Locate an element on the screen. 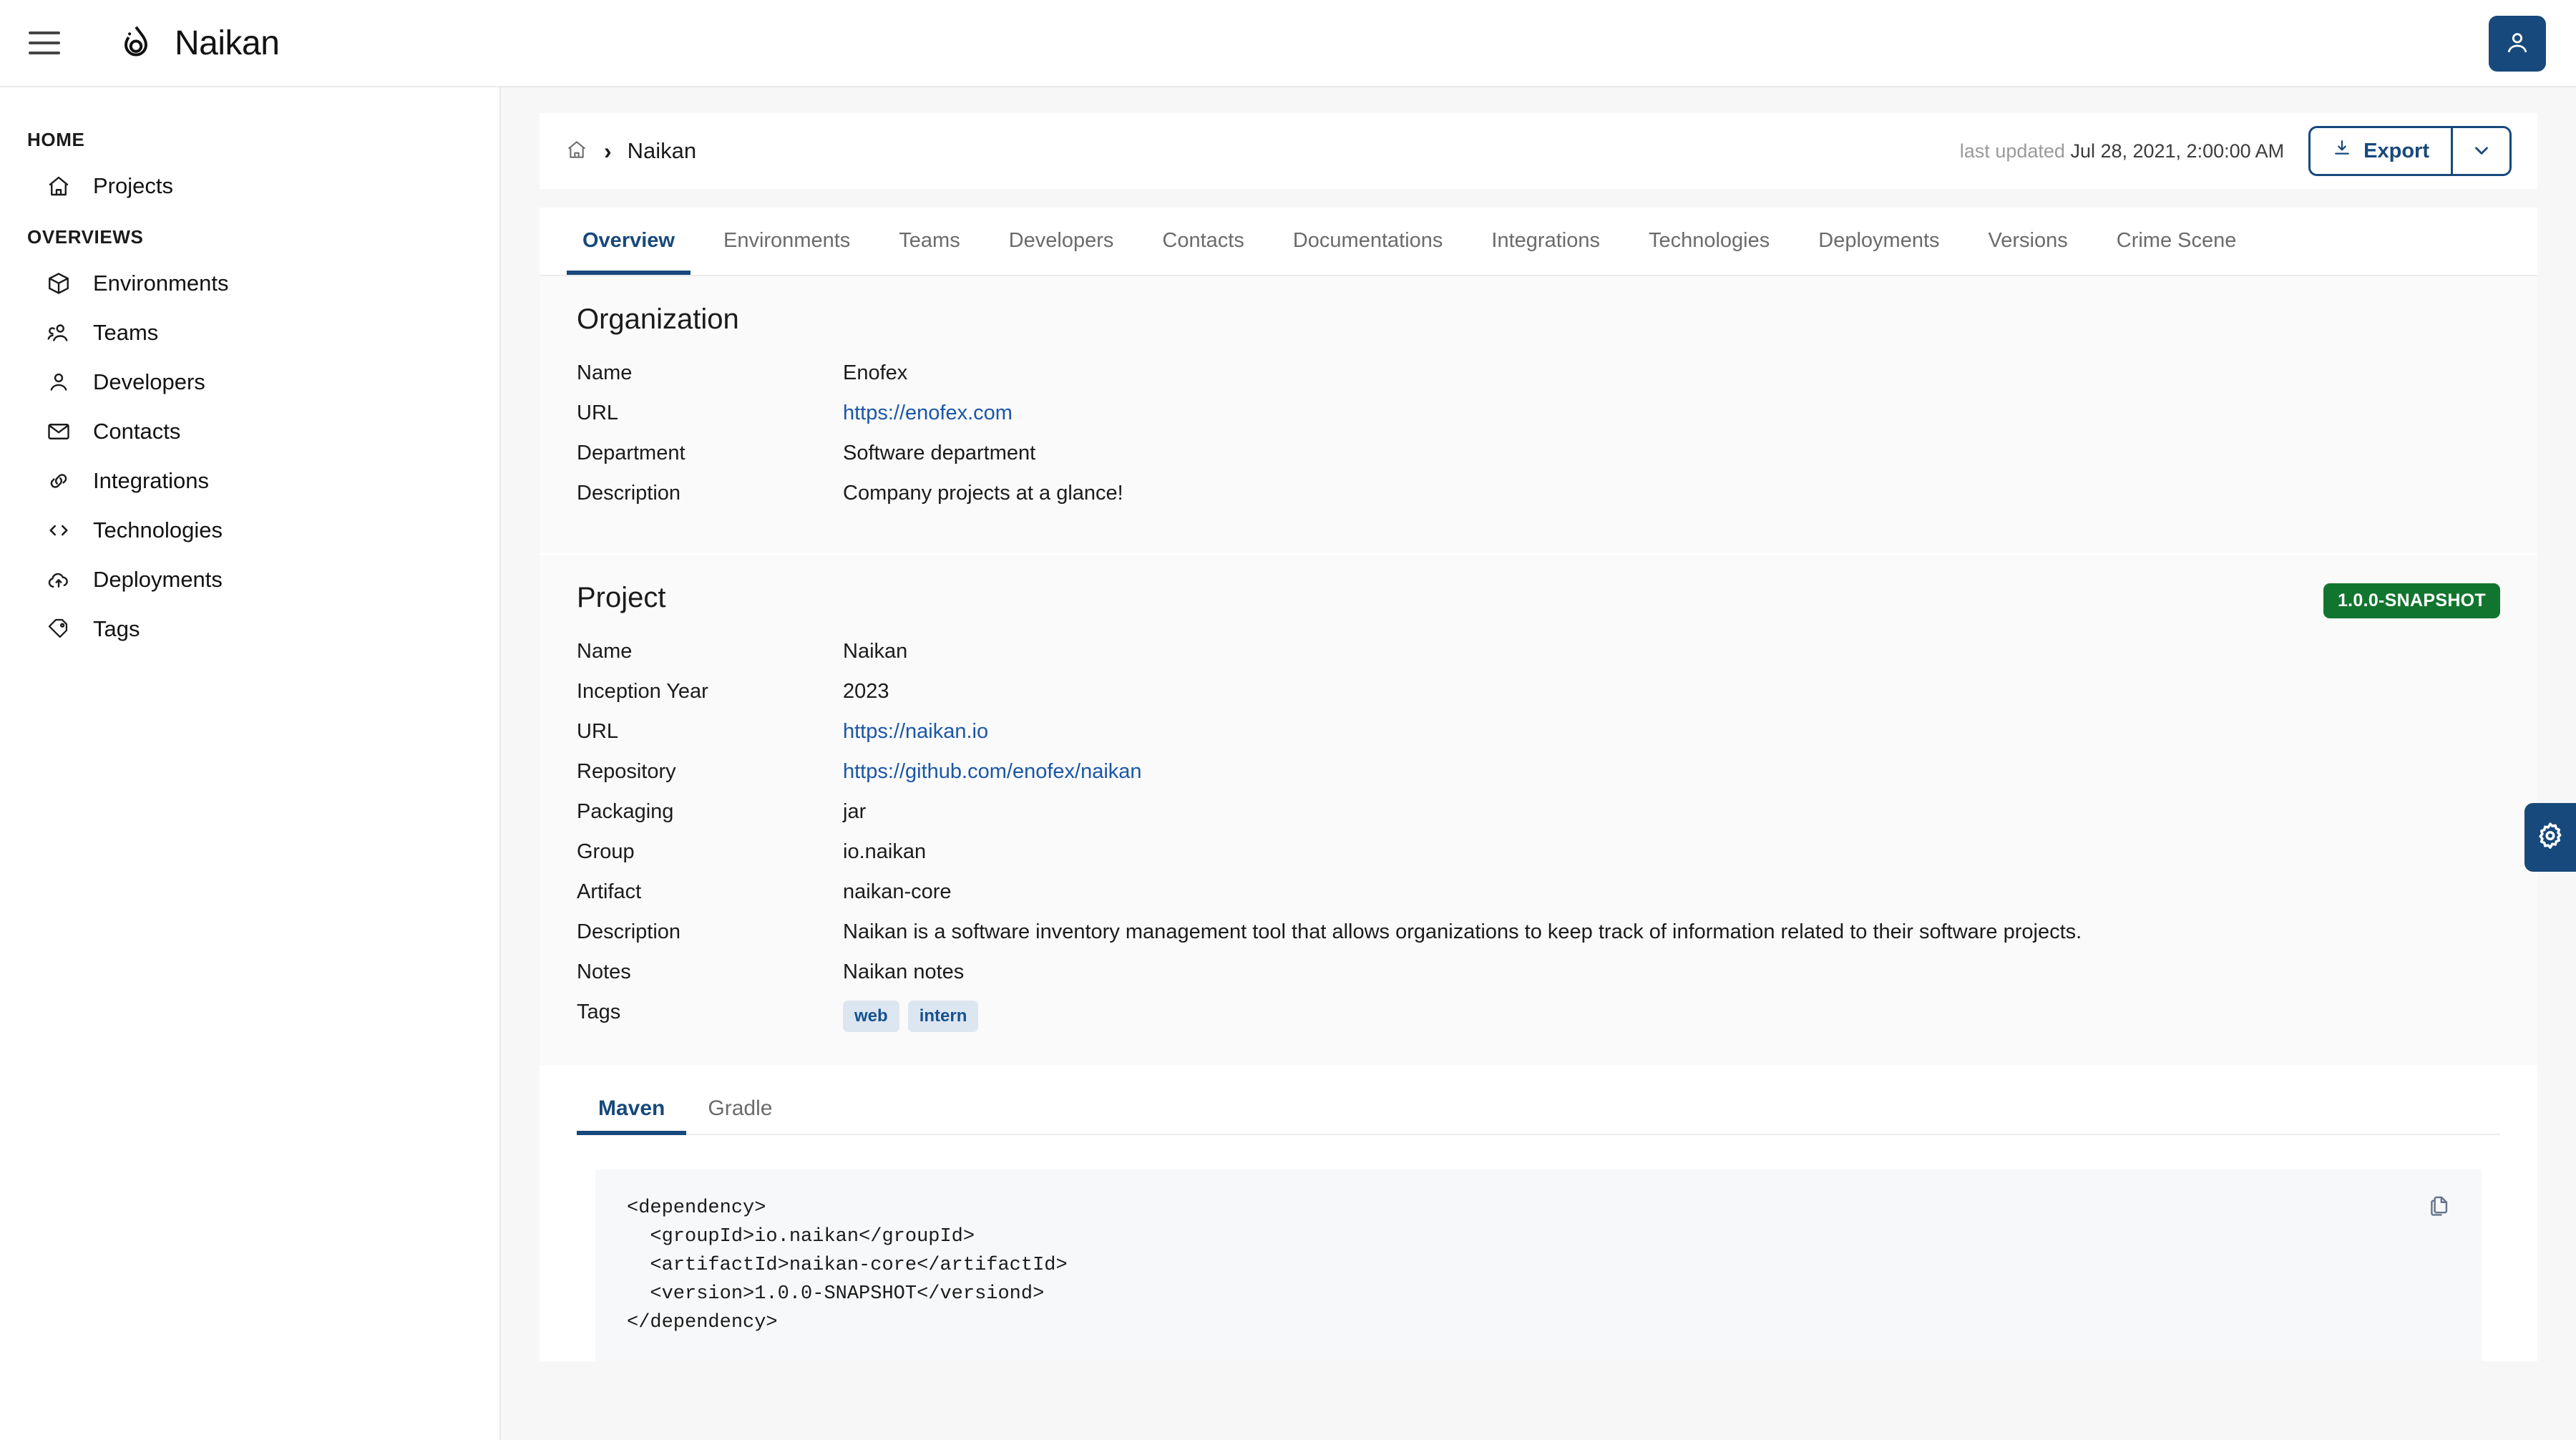 Image resolution: width=2576 pixels, height=1440 pixels. project-row-artifact: Artifact naikan-core is located at coordinates (1538, 900).